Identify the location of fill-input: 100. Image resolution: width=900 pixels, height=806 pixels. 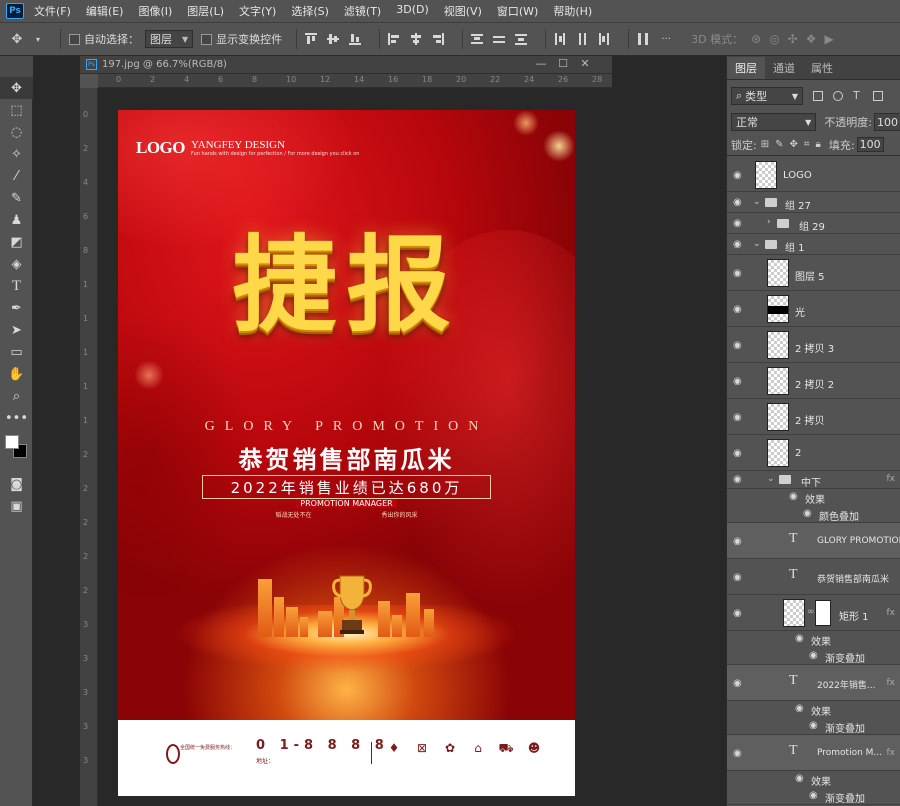
(870, 144).